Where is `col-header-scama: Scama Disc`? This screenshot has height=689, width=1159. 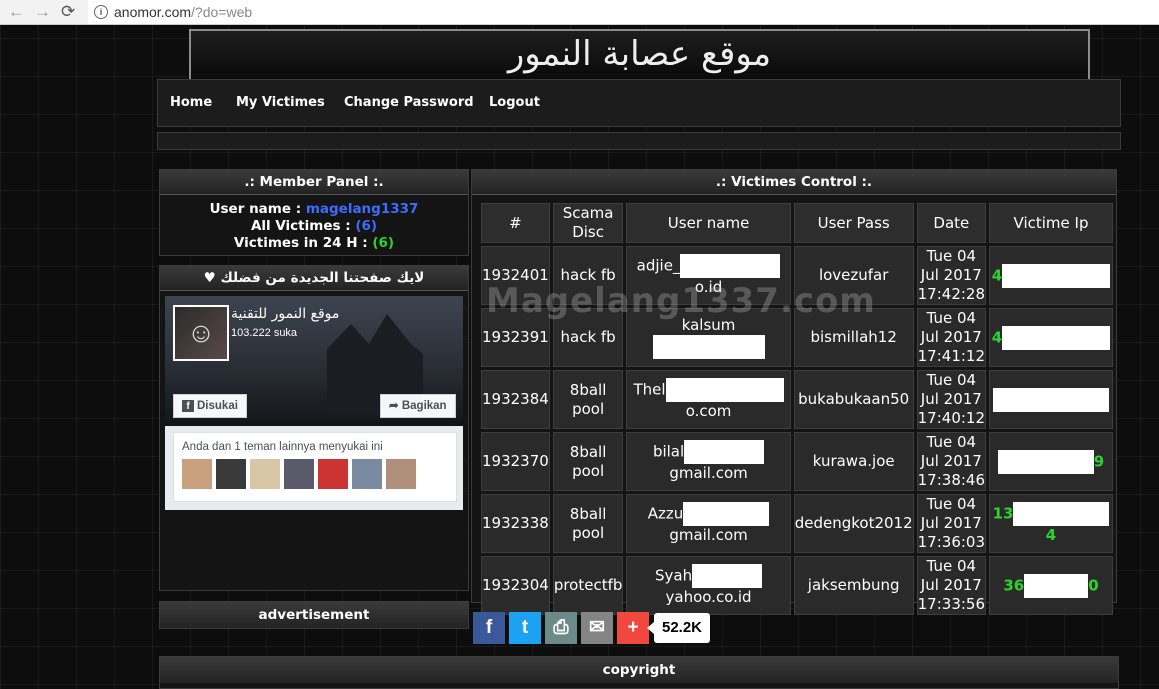 col-header-scama: Scama Disc is located at coordinates (588, 223).